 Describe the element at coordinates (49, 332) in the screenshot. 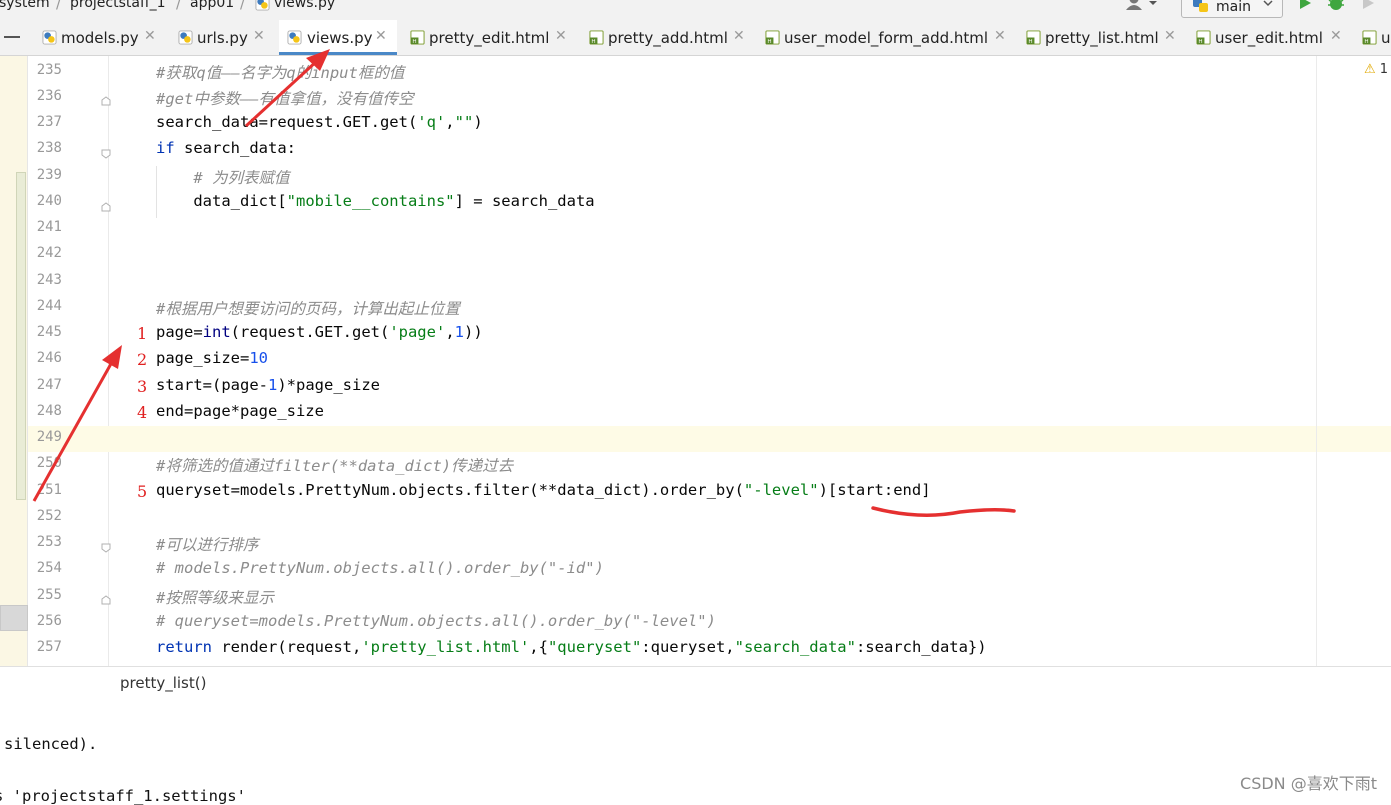

I see `line-number: 245` at that location.